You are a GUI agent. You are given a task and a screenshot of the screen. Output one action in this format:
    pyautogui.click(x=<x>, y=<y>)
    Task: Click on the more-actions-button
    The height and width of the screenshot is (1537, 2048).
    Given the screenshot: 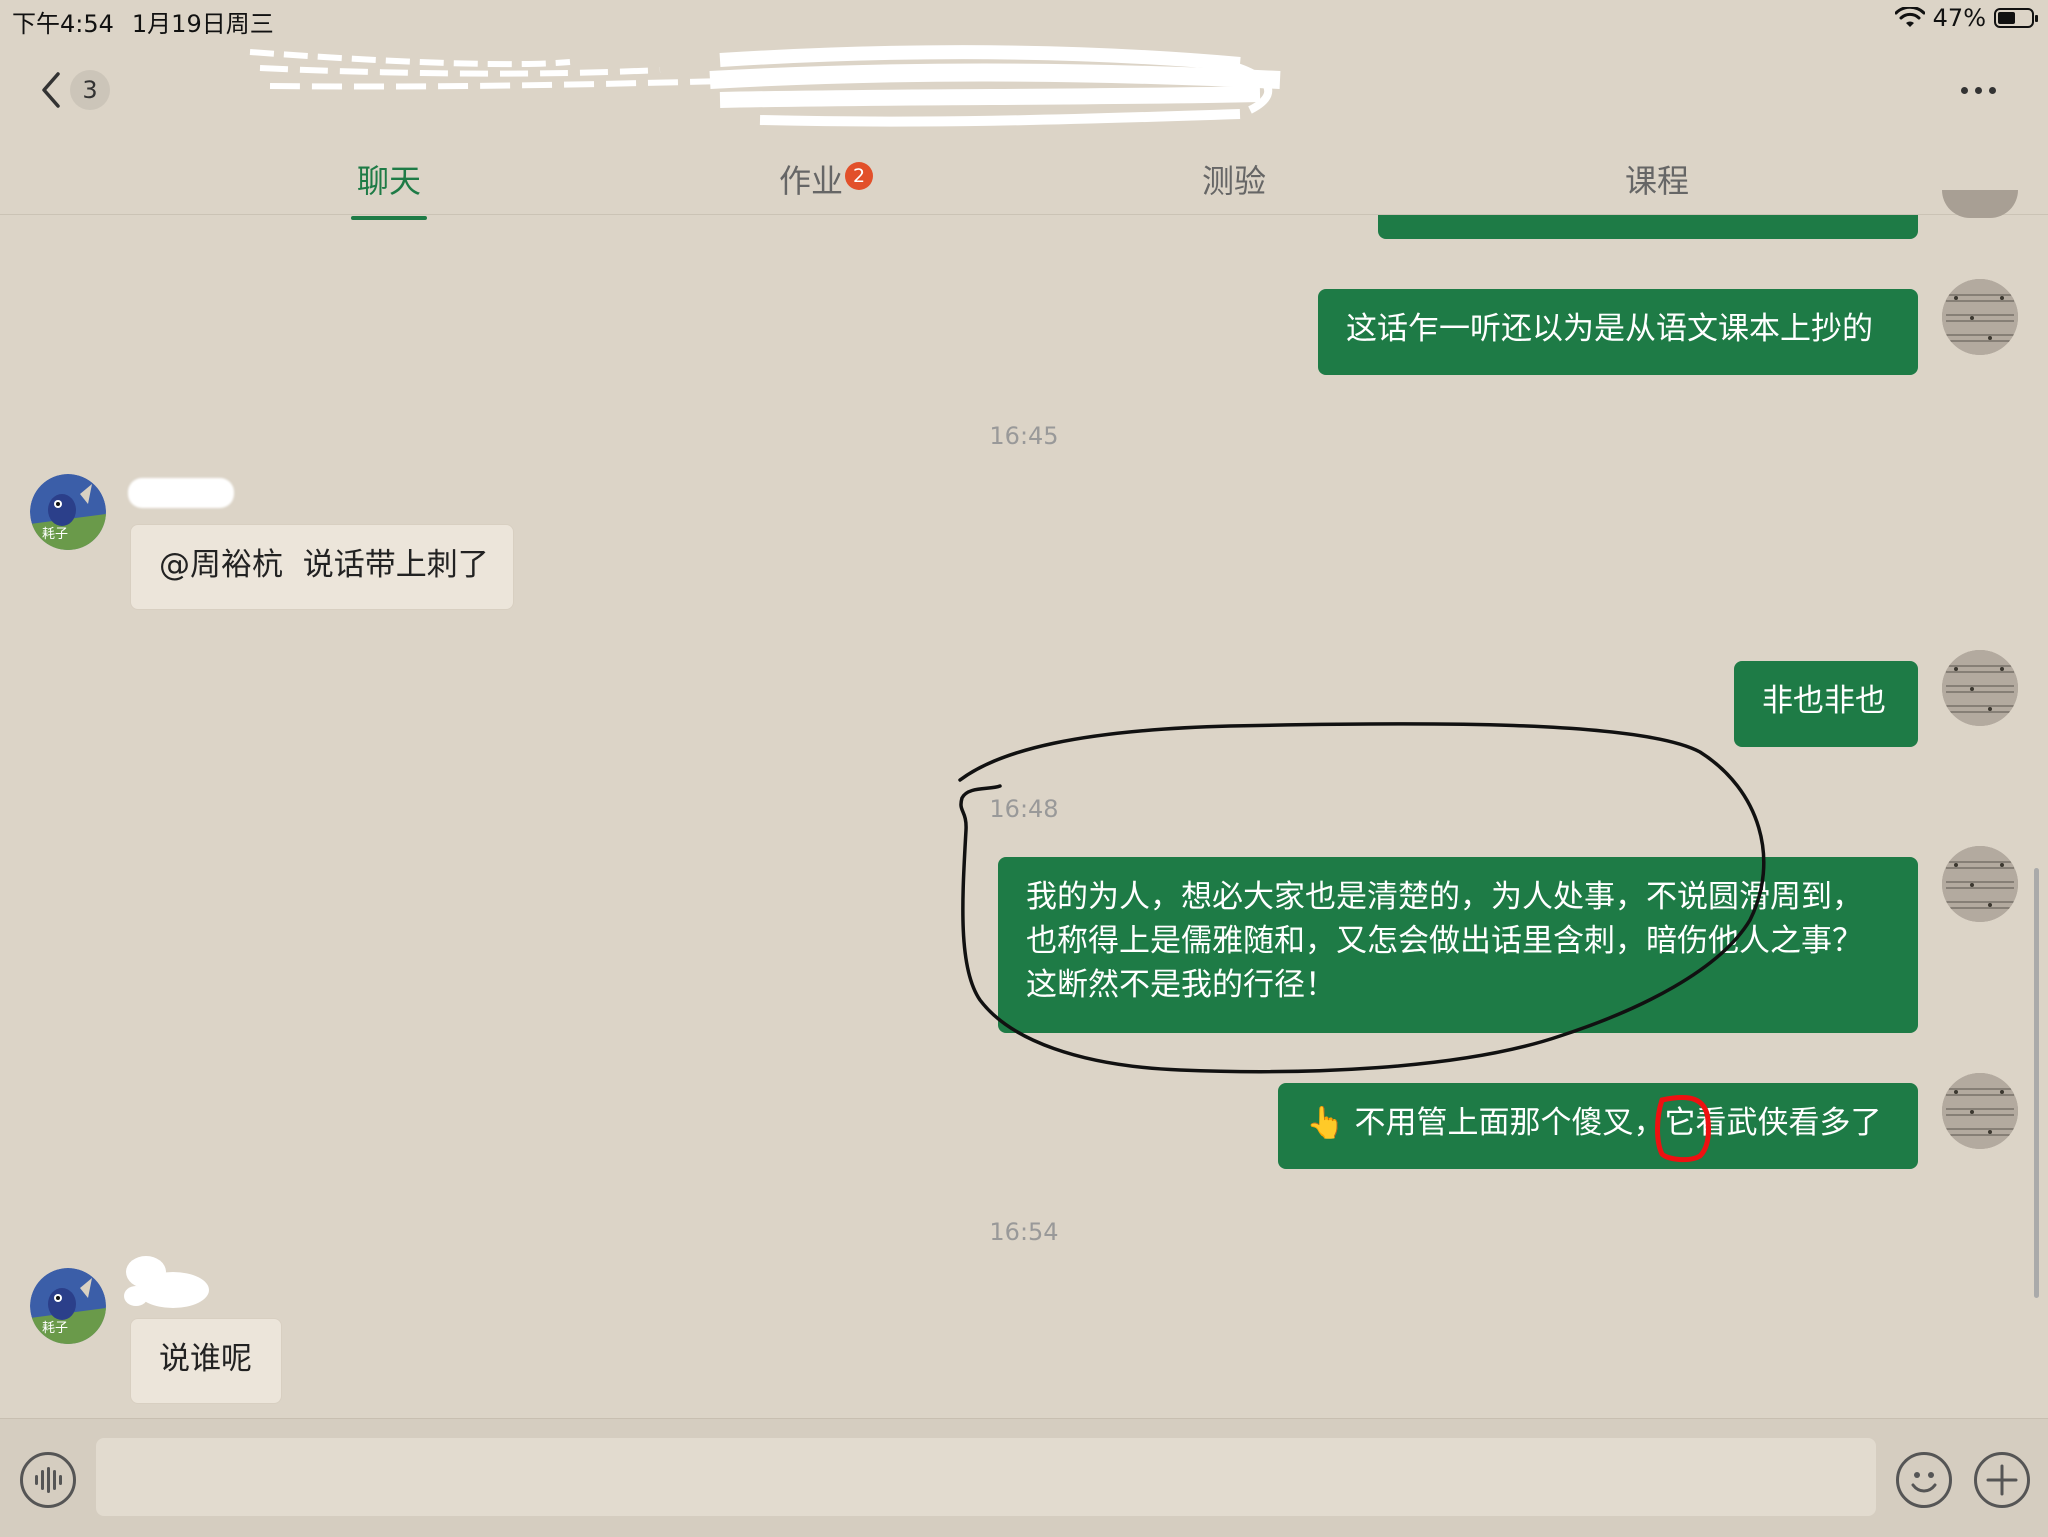 What is the action you would take?
    pyautogui.click(x=2002, y=1480)
    